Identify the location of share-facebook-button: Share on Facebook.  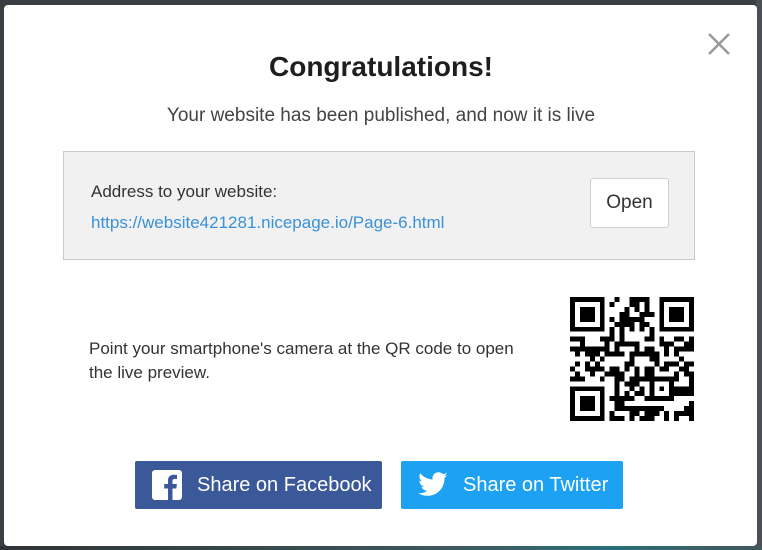
(258, 485).